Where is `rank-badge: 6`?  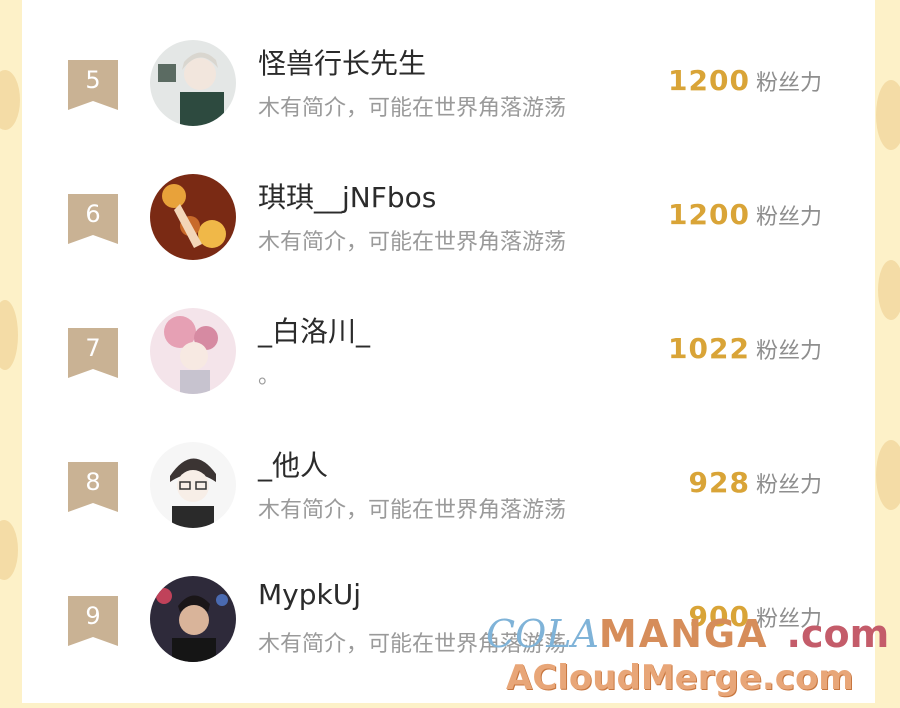
rank-badge: 6 is located at coordinates (93, 219).